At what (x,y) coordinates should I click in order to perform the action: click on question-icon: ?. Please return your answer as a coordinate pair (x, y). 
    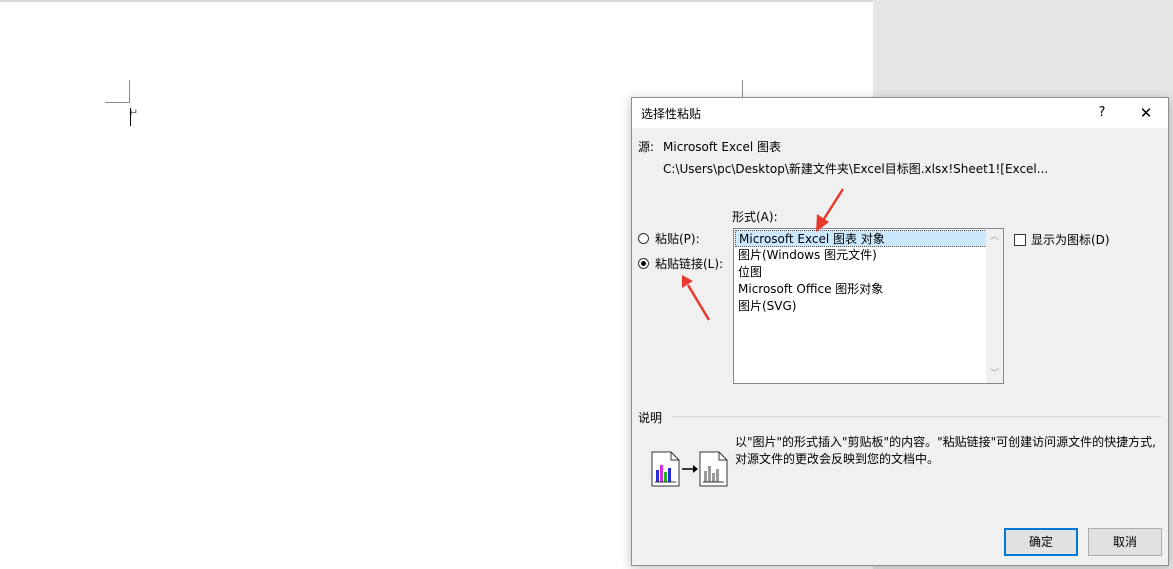
    Looking at the image, I should click on (1102, 113).